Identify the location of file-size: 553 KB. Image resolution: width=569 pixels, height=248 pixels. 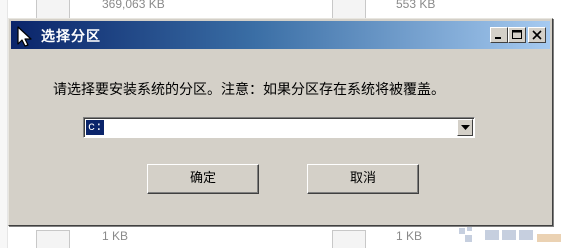
(416, 5).